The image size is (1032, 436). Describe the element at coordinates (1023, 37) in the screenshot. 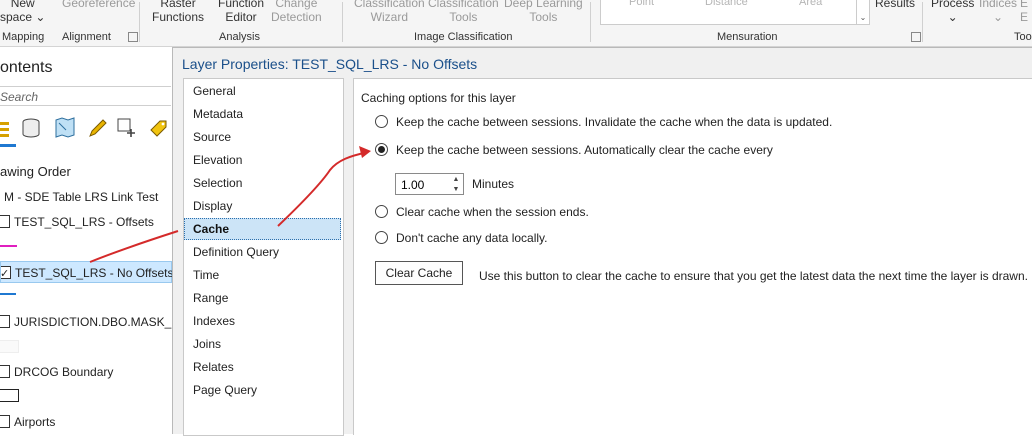

I see `group-tools: Too` at that location.